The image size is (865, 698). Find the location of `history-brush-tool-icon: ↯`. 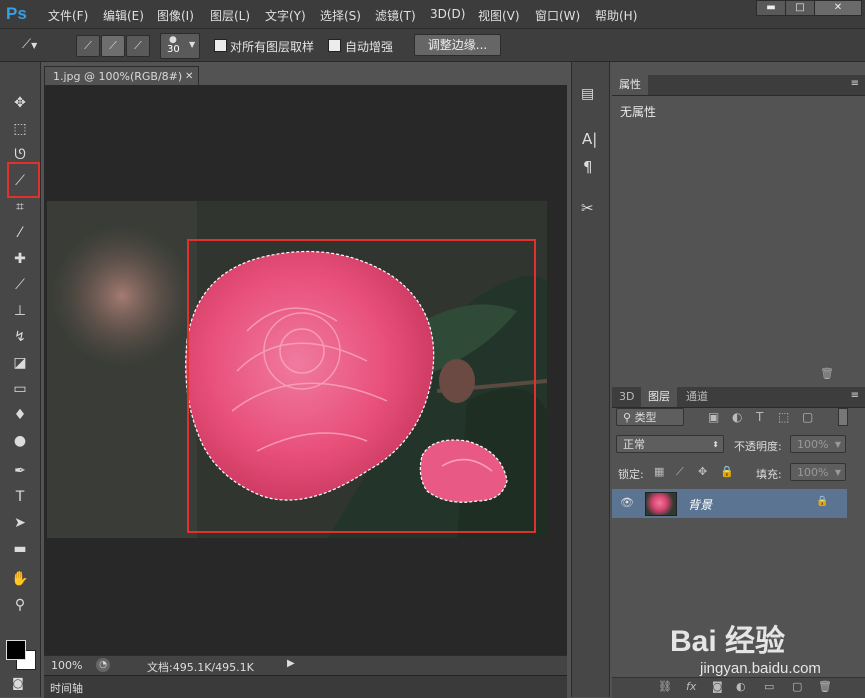

history-brush-tool-icon: ↯ is located at coordinates (20, 337).